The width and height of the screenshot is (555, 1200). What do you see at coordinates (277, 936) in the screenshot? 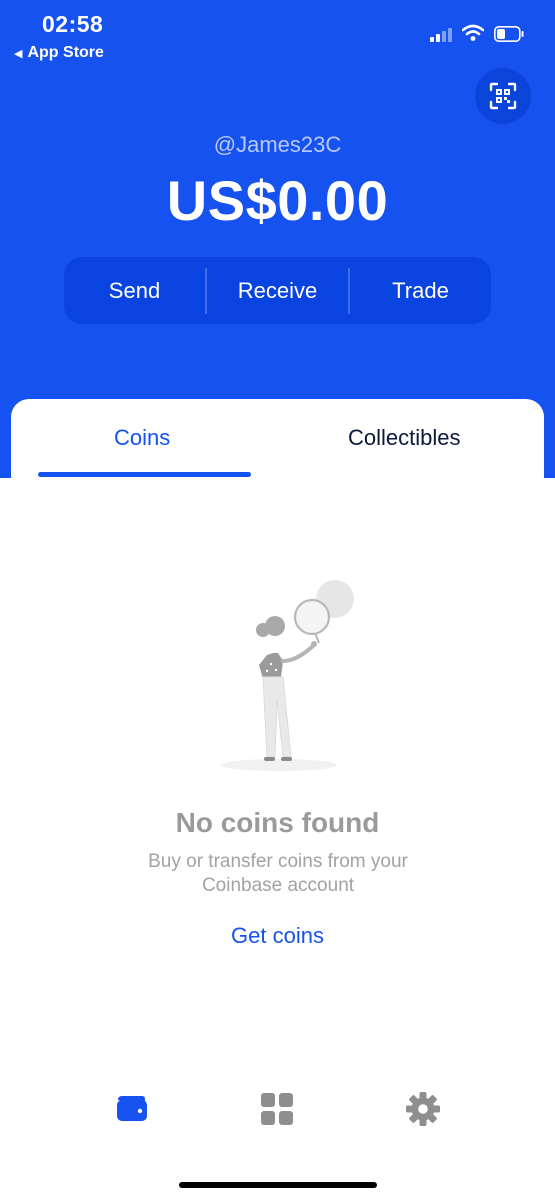
I see `get-coins-link: Get coins` at bounding box center [277, 936].